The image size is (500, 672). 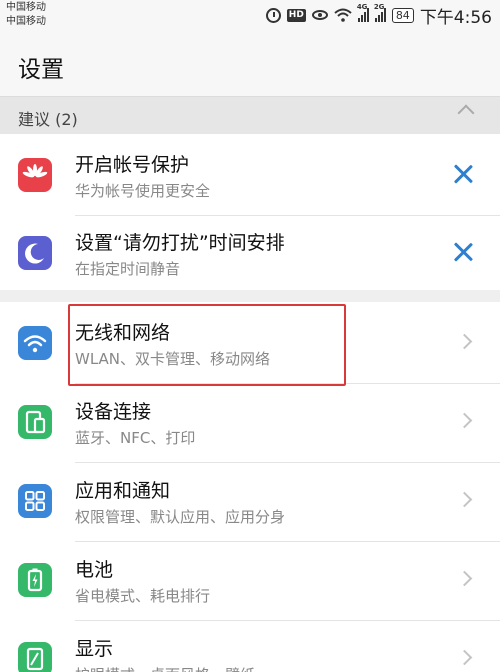 I want to click on suggestion-item-do-not-disturb: 设置“请勿打扰”时间安排 在指定时间静音, so click(x=250, y=253).